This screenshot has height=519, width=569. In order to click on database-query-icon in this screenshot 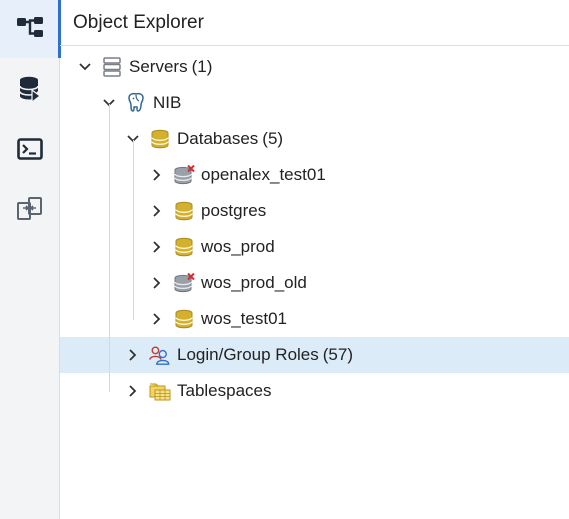, I will do `click(30, 91)`.